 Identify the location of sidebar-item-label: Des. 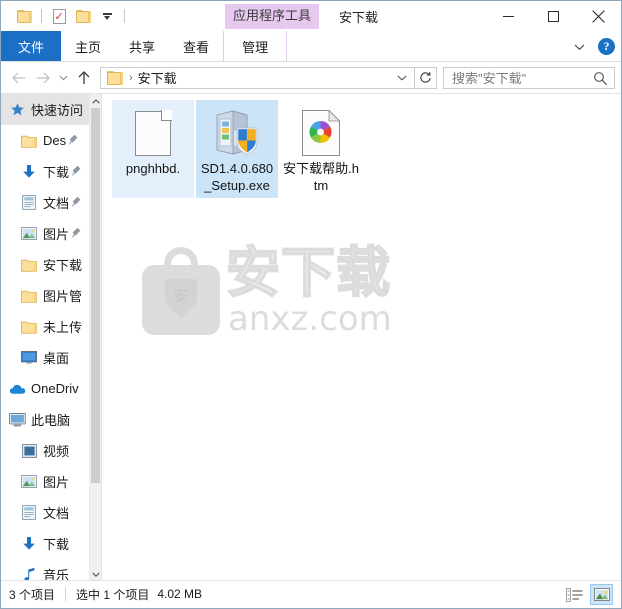
(55, 140).